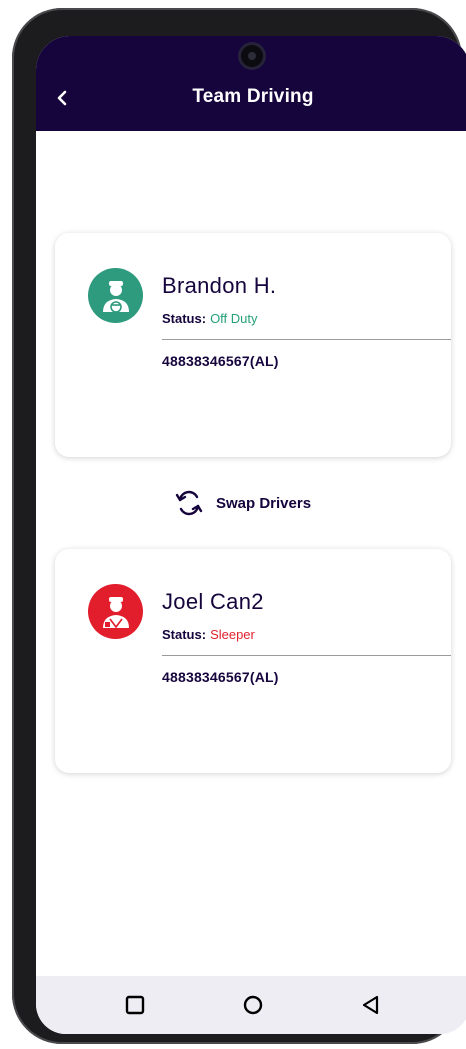 This screenshot has width=466, height=1049. I want to click on recent-apps-button, so click(135, 1005).